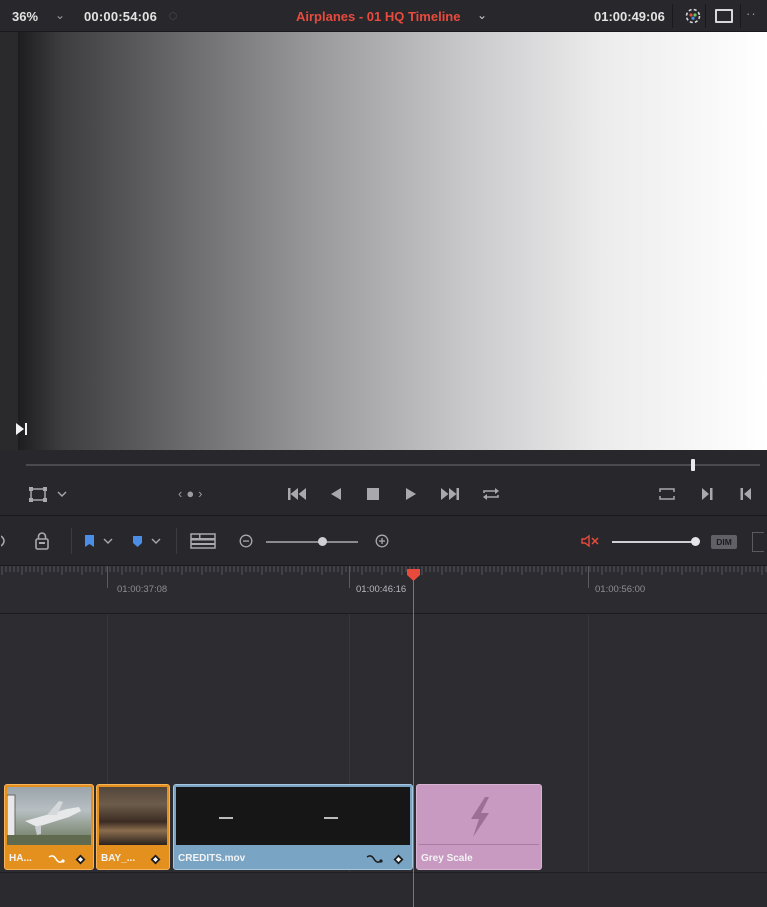  Describe the element at coordinates (383, 889) in the screenshot. I see `audio-track-area` at that location.